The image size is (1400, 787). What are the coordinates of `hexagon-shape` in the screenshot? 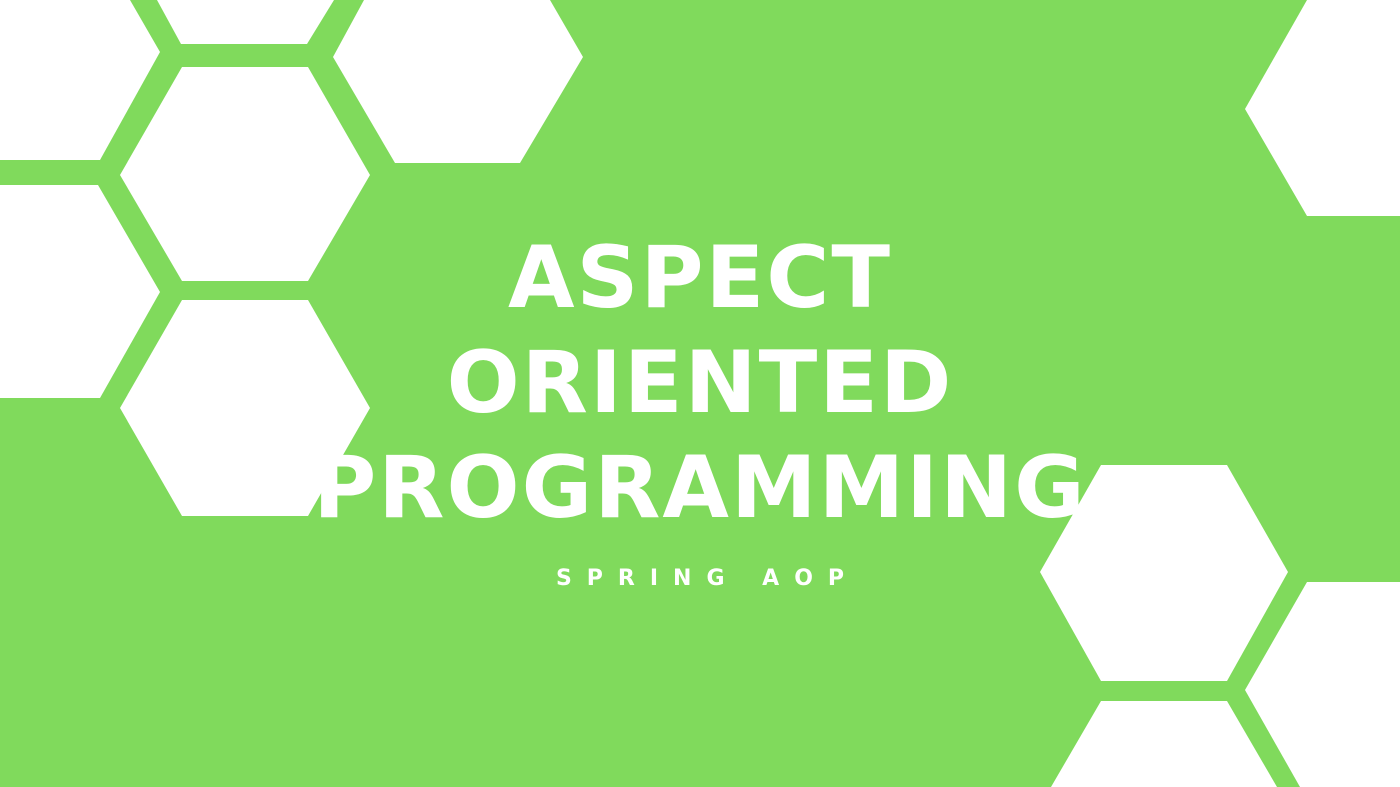 It's located at (245, 22).